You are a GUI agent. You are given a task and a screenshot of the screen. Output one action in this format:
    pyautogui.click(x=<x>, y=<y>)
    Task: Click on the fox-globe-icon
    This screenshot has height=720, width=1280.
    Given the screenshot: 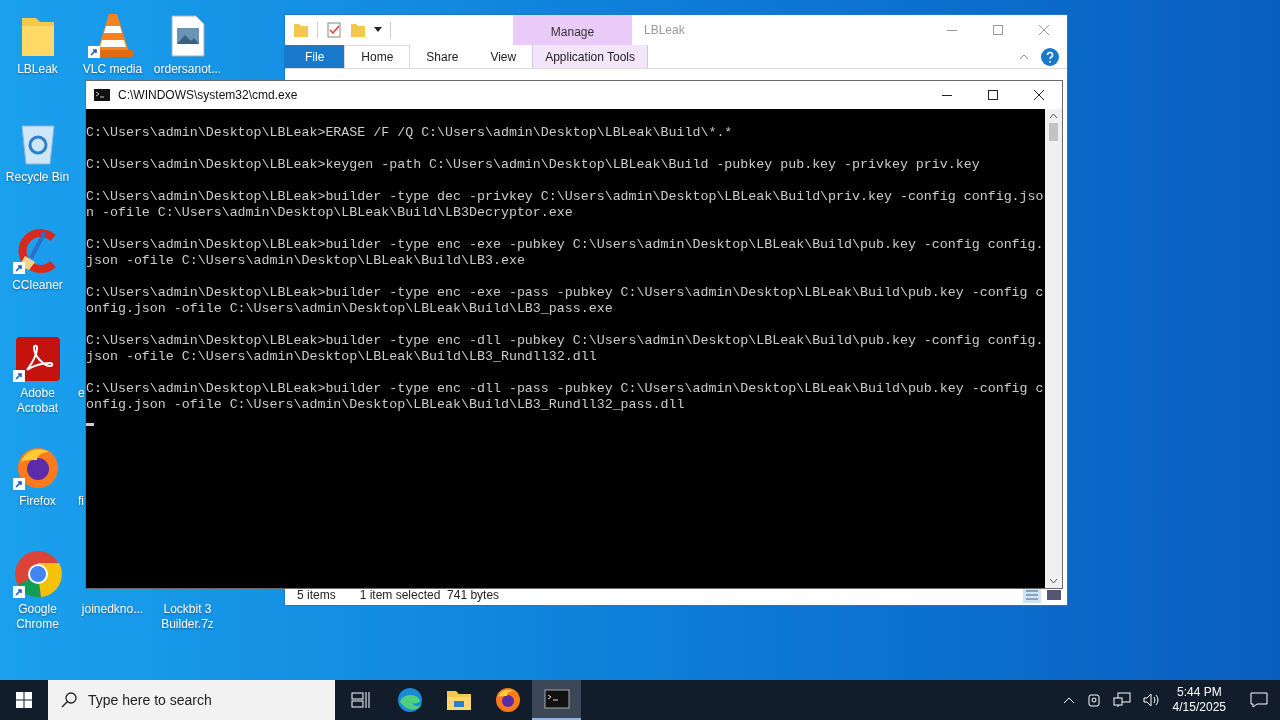 What is the action you would take?
    pyautogui.click(x=507, y=700)
    